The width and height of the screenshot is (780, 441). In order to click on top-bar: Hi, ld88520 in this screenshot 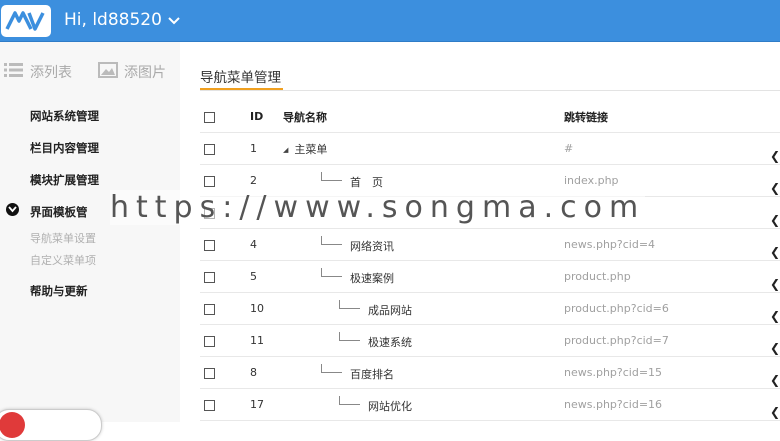, I will do `click(390, 21)`.